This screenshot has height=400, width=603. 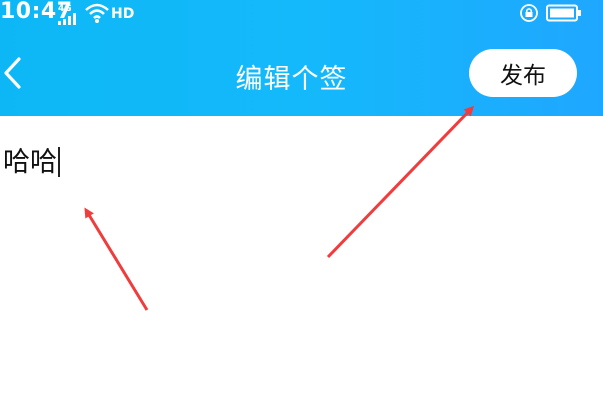 I want to click on hd-label: HD, so click(x=123, y=14).